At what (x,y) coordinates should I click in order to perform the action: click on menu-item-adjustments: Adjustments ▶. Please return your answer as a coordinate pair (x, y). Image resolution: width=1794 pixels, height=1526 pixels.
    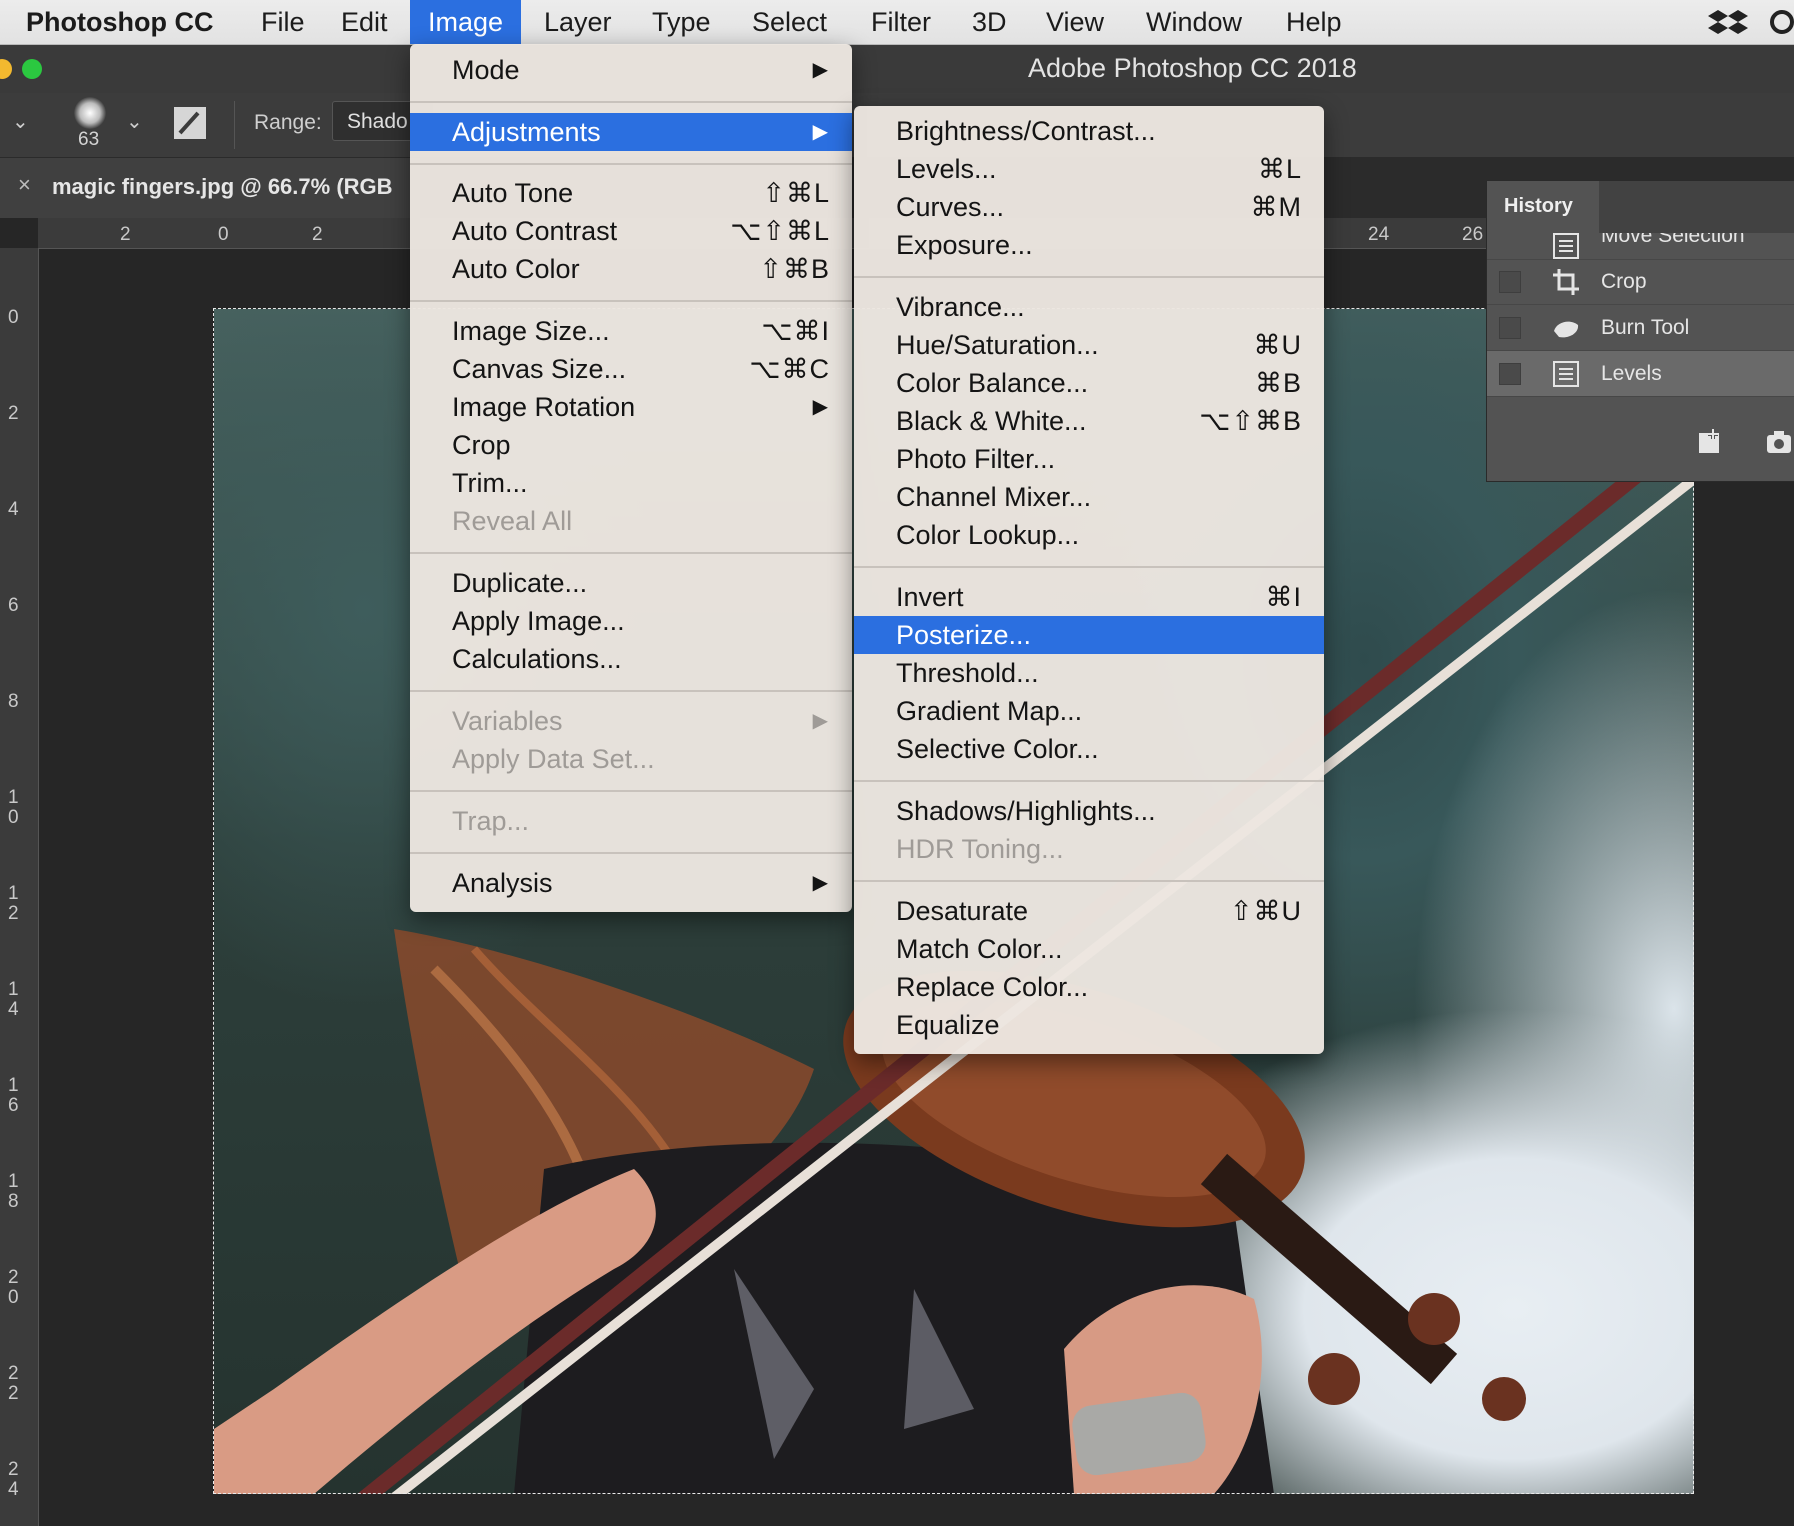
    Looking at the image, I should click on (631, 132).